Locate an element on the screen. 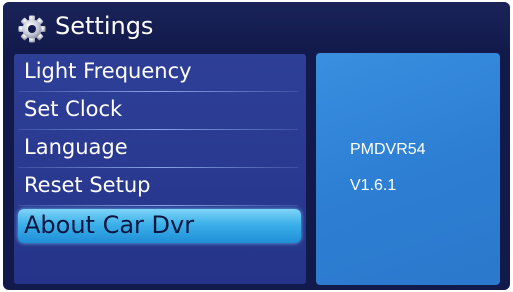 The image size is (513, 292). menu-item-label: Language is located at coordinates (76, 147).